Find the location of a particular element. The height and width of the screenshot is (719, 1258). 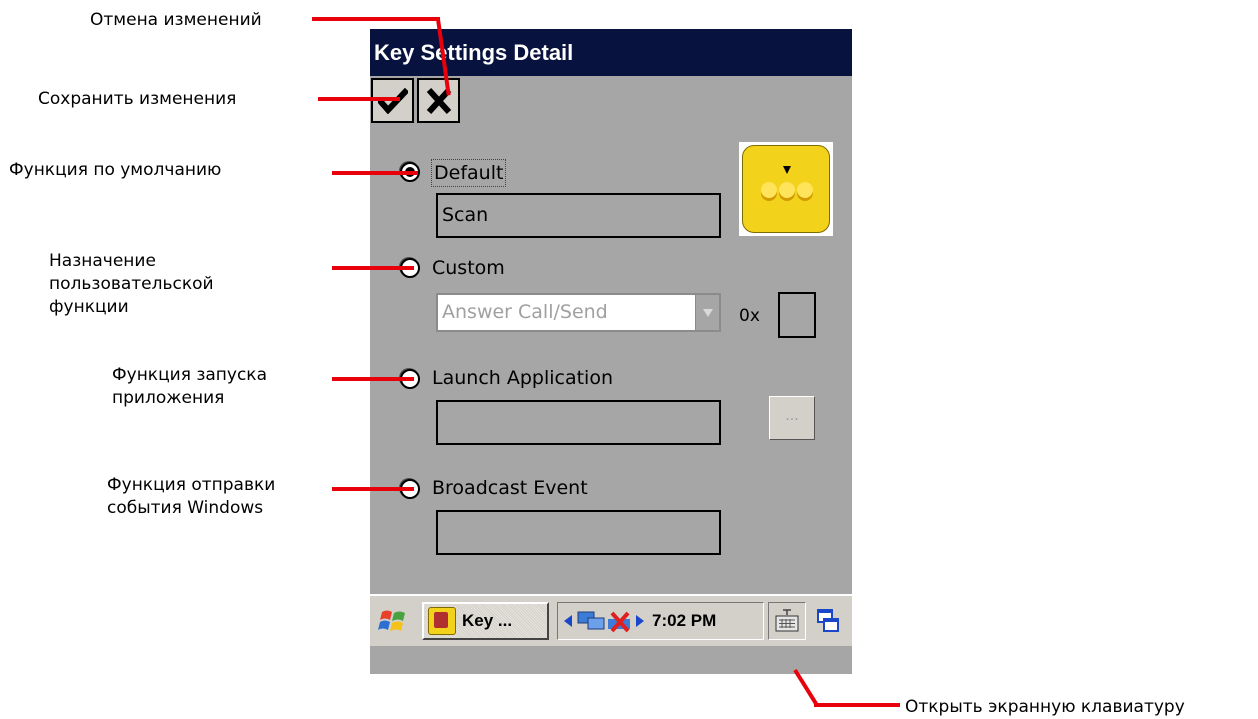

annotation-broadcast-line2: события Windows is located at coordinates (185, 508).